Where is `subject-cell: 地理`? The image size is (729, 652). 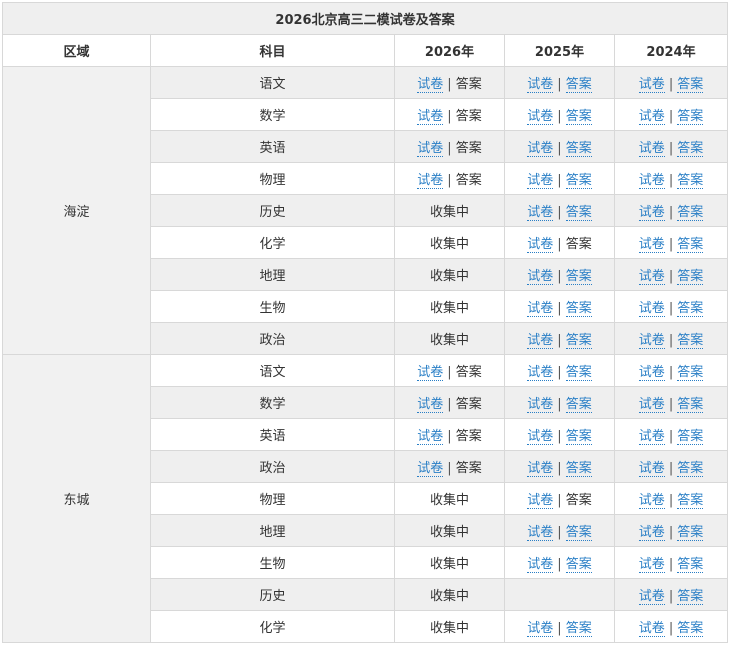
subject-cell: 地理 is located at coordinates (272, 530).